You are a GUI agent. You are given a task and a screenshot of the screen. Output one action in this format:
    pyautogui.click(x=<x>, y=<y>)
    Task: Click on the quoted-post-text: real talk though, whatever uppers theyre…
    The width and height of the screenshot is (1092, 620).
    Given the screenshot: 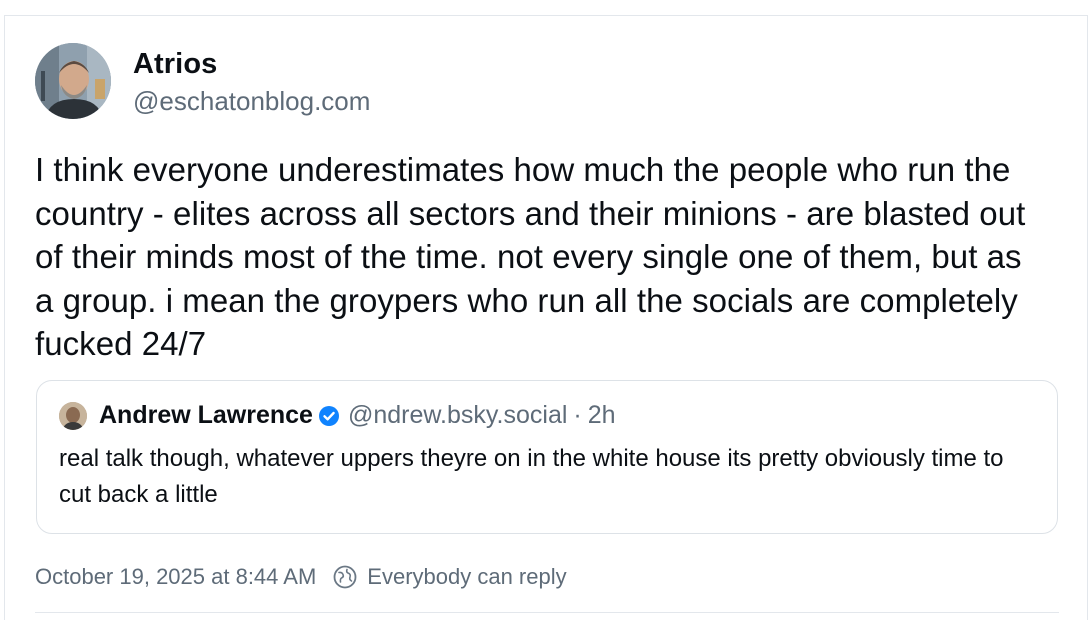 What is the action you would take?
    pyautogui.click(x=531, y=476)
    